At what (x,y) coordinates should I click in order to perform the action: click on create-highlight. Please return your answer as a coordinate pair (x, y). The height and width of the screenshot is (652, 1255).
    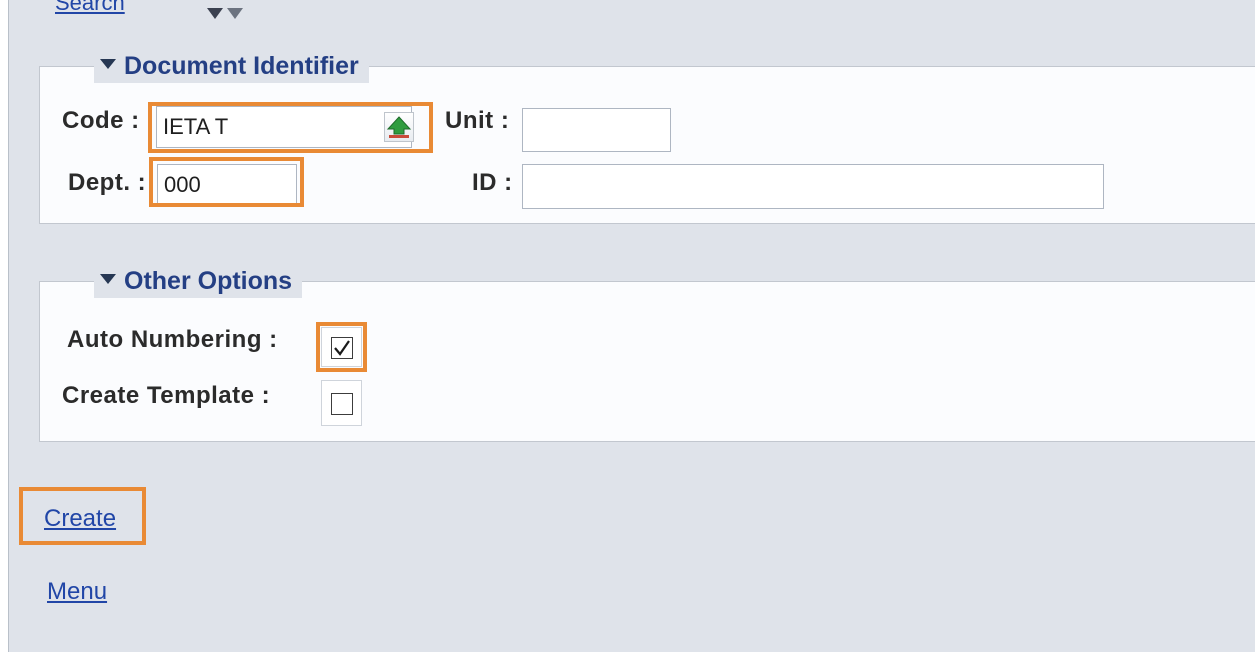
    Looking at the image, I should click on (82, 516).